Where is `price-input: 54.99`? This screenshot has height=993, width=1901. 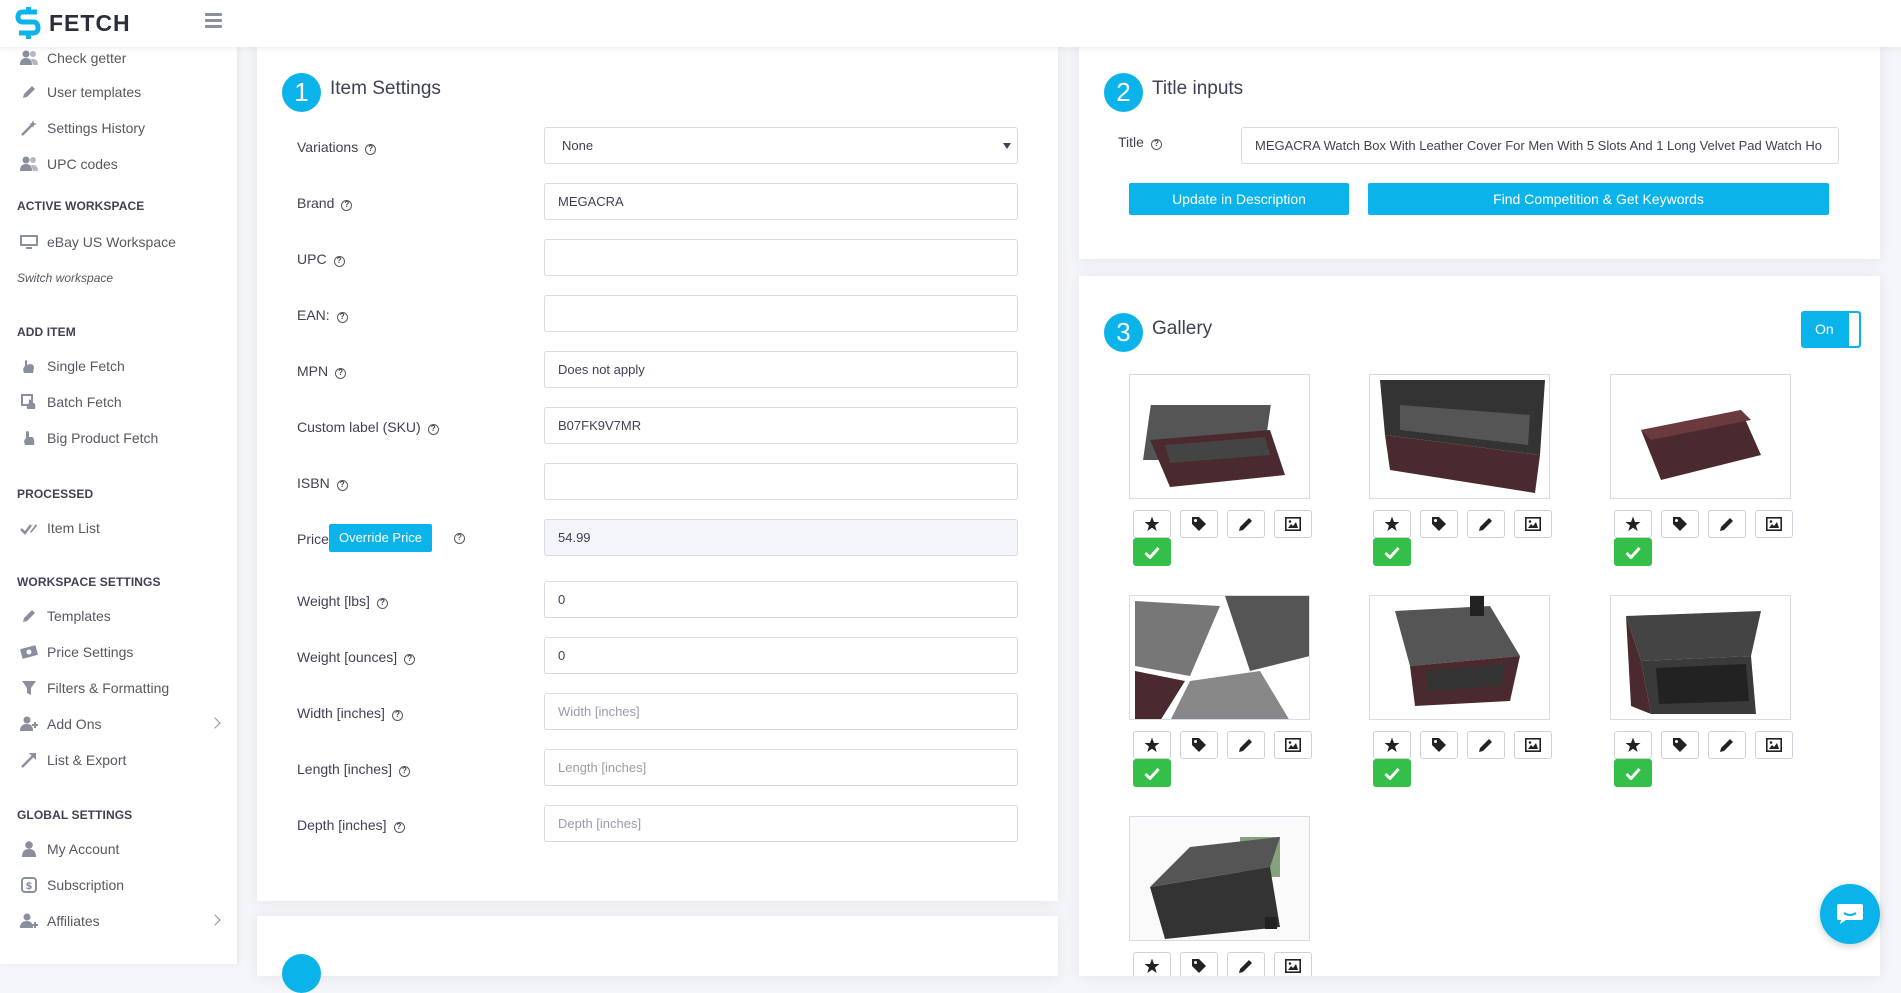
price-input: 54.99 is located at coordinates (781, 537).